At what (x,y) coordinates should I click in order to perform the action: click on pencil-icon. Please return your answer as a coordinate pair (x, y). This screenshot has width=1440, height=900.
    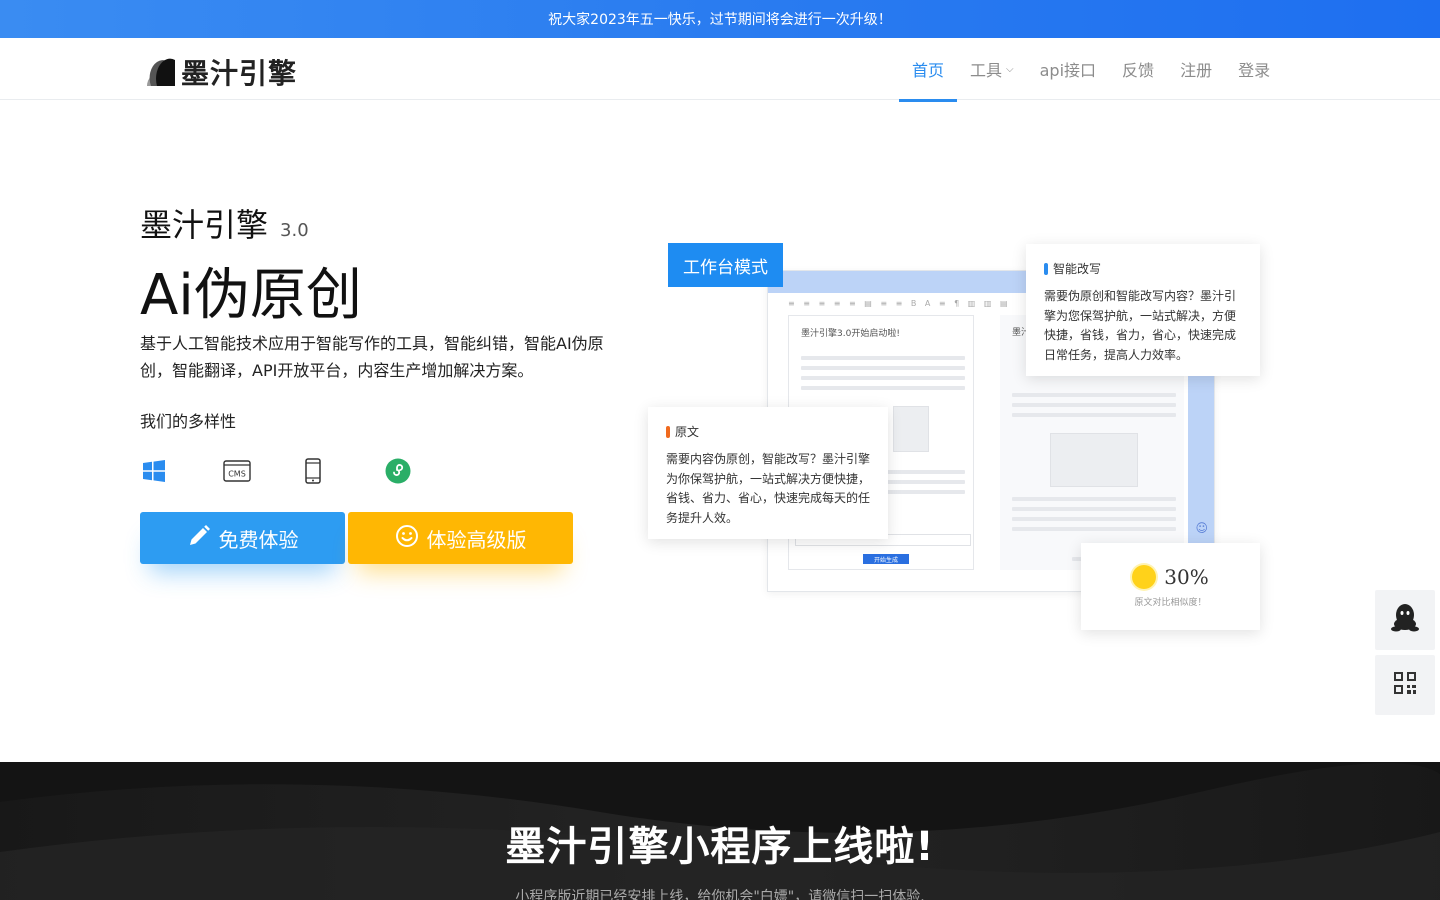
    Looking at the image, I should click on (199, 538).